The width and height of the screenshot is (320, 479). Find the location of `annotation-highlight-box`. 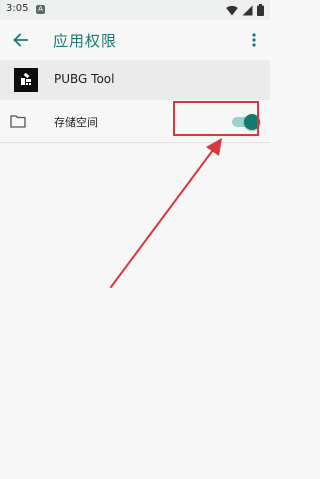

annotation-highlight-box is located at coordinates (216, 118).